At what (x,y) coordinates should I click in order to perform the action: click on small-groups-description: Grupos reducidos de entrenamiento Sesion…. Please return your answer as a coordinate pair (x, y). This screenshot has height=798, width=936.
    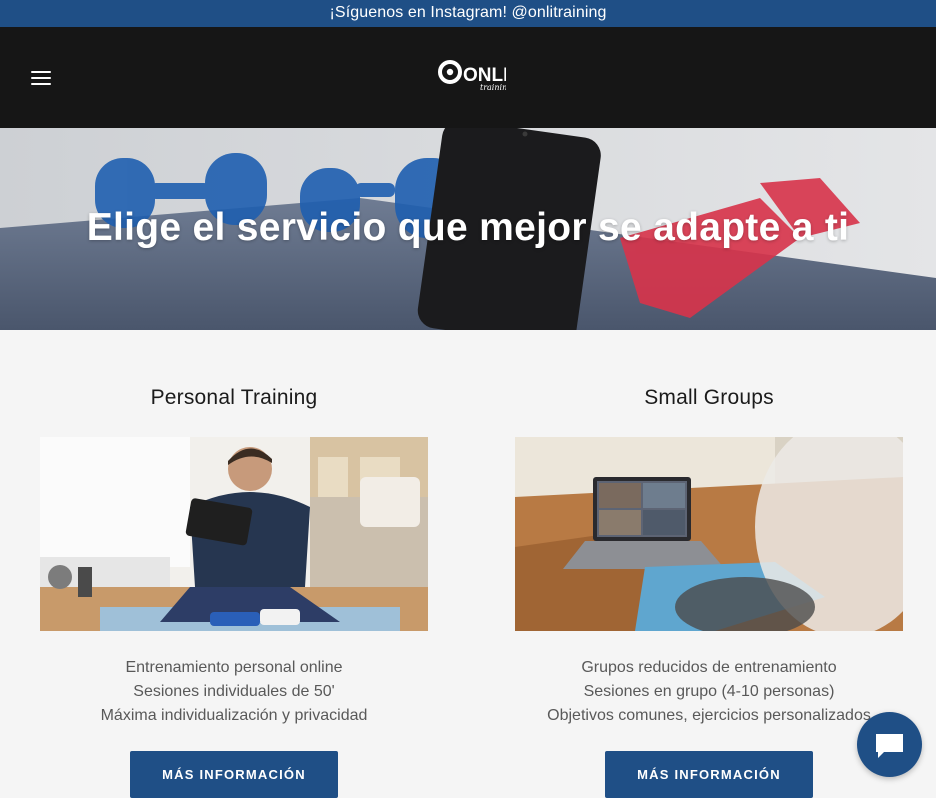
    Looking at the image, I should click on (709, 692).